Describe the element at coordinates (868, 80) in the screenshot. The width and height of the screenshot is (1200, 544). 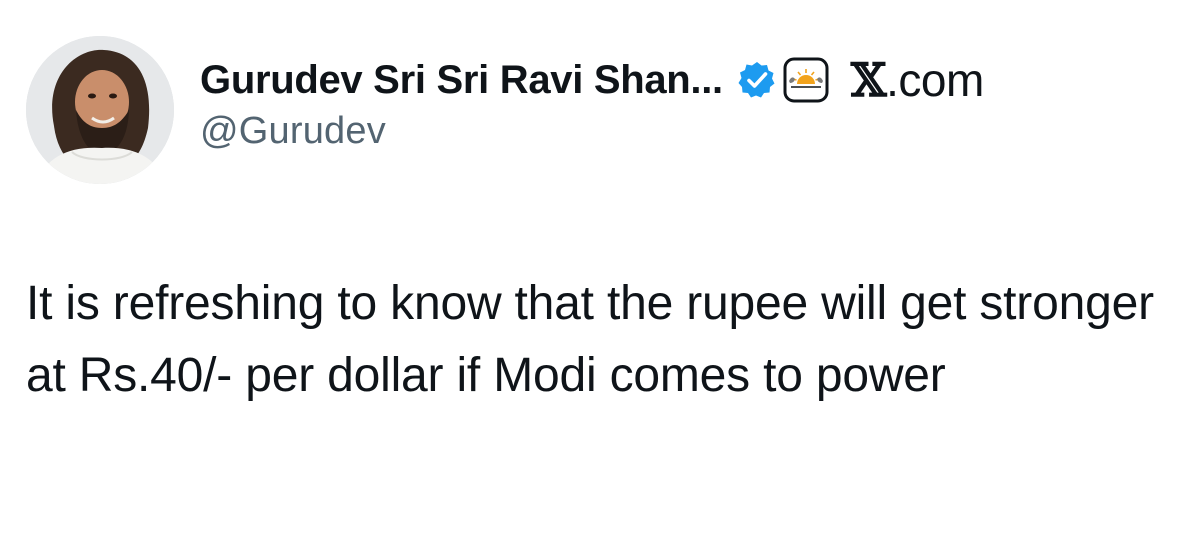
I see `x-logo-icon: 𝕏` at that location.